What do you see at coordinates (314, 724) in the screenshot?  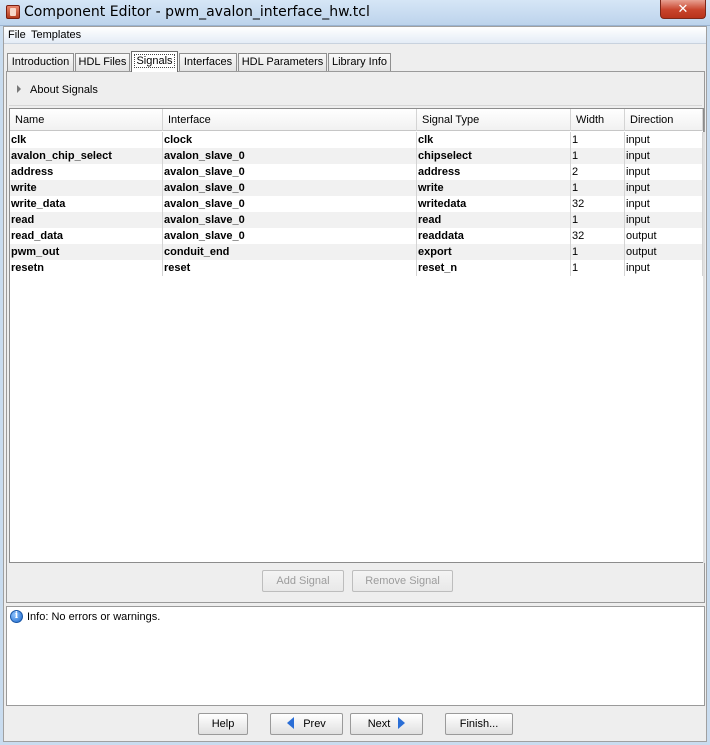 I see `prev-label: Prev` at bounding box center [314, 724].